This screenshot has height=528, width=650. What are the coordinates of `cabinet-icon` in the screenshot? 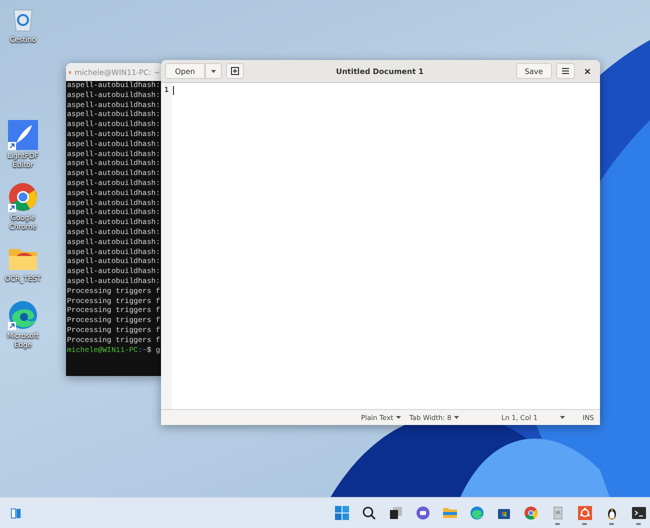 It's located at (558, 513).